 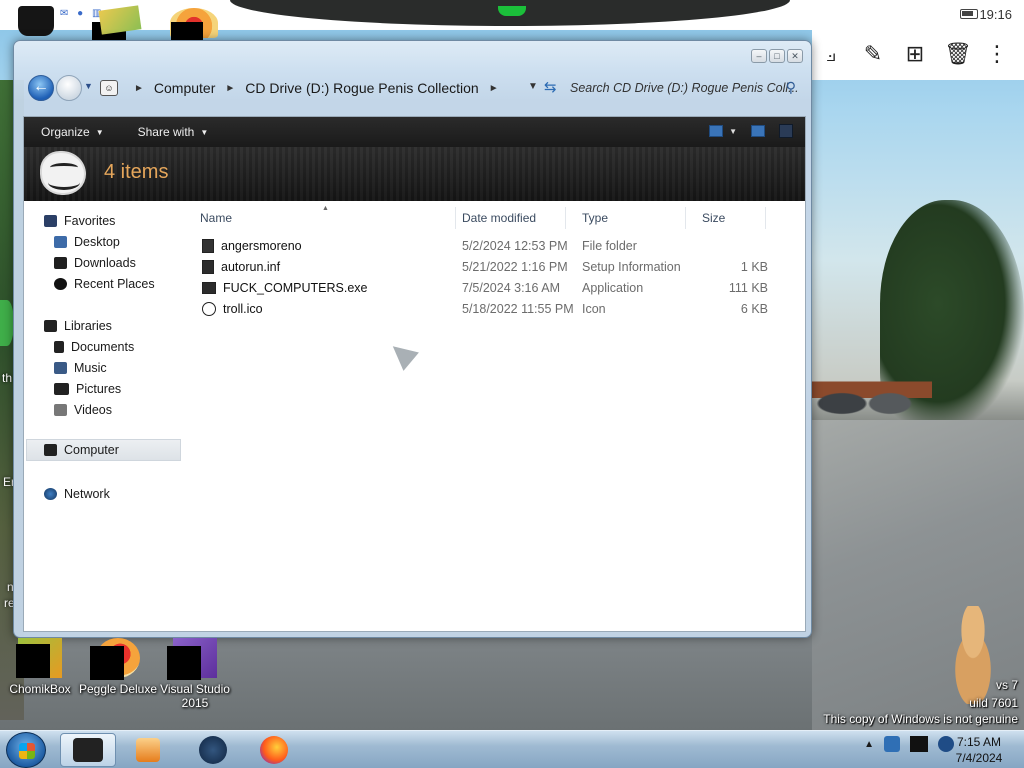 What do you see at coordinates (594, 309) in the screenshot?
I see `file-type: Icon` at bounding box center [594, 309].